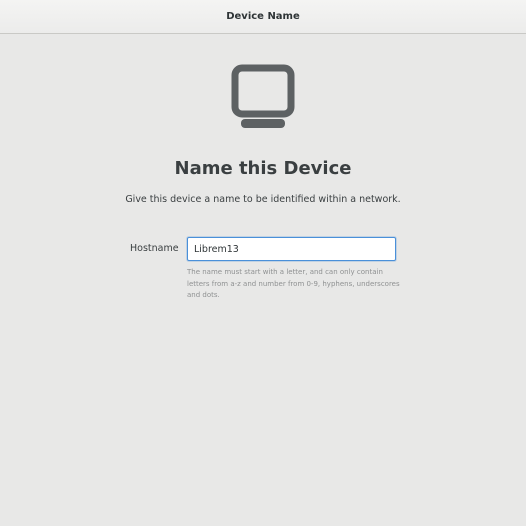 Image resolution: width=526 pixels, height=526 pixels. I want to click on hostname-input, so click(291, 249).